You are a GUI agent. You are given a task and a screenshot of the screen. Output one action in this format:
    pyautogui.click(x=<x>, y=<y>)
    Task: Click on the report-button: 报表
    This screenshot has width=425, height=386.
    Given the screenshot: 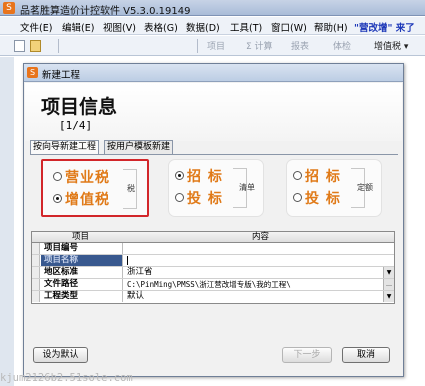 What is the action you would take?
    pyautogui.click(x=300, y=46)
    